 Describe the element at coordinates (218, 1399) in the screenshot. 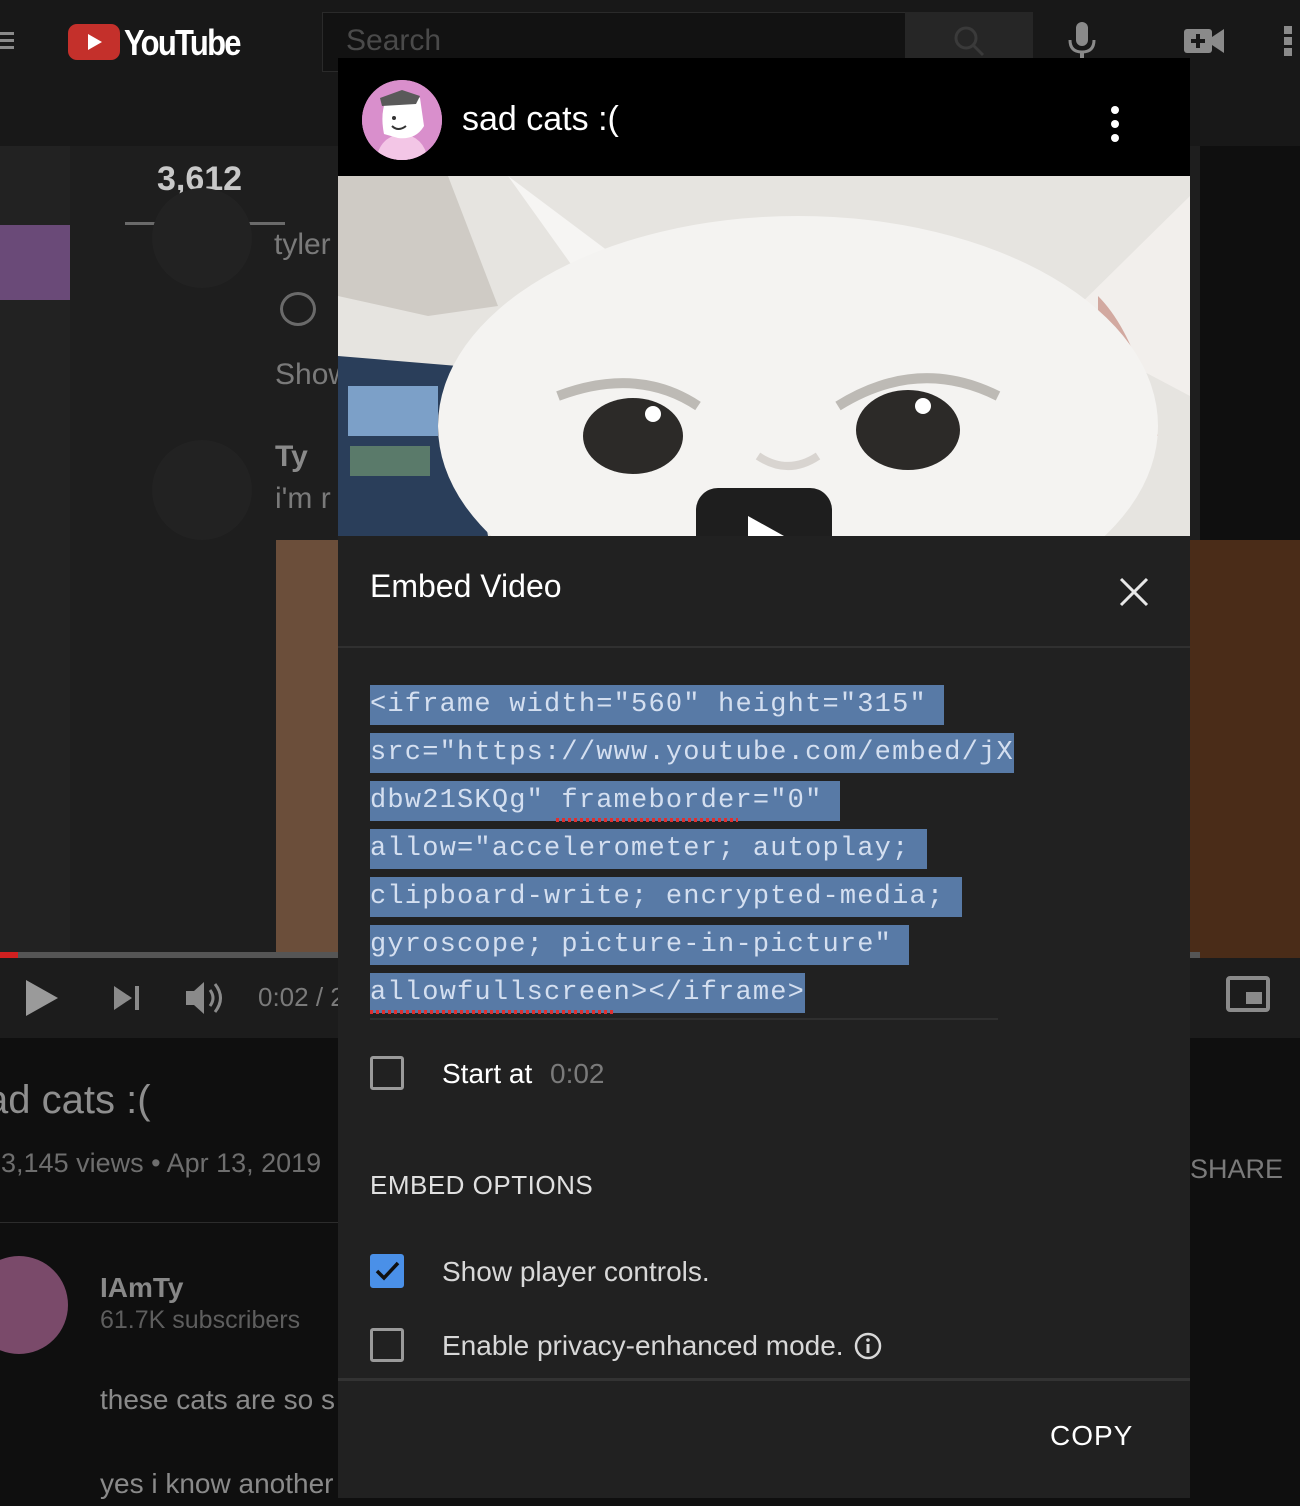

I see `description-text: these cats are so s` at that location.